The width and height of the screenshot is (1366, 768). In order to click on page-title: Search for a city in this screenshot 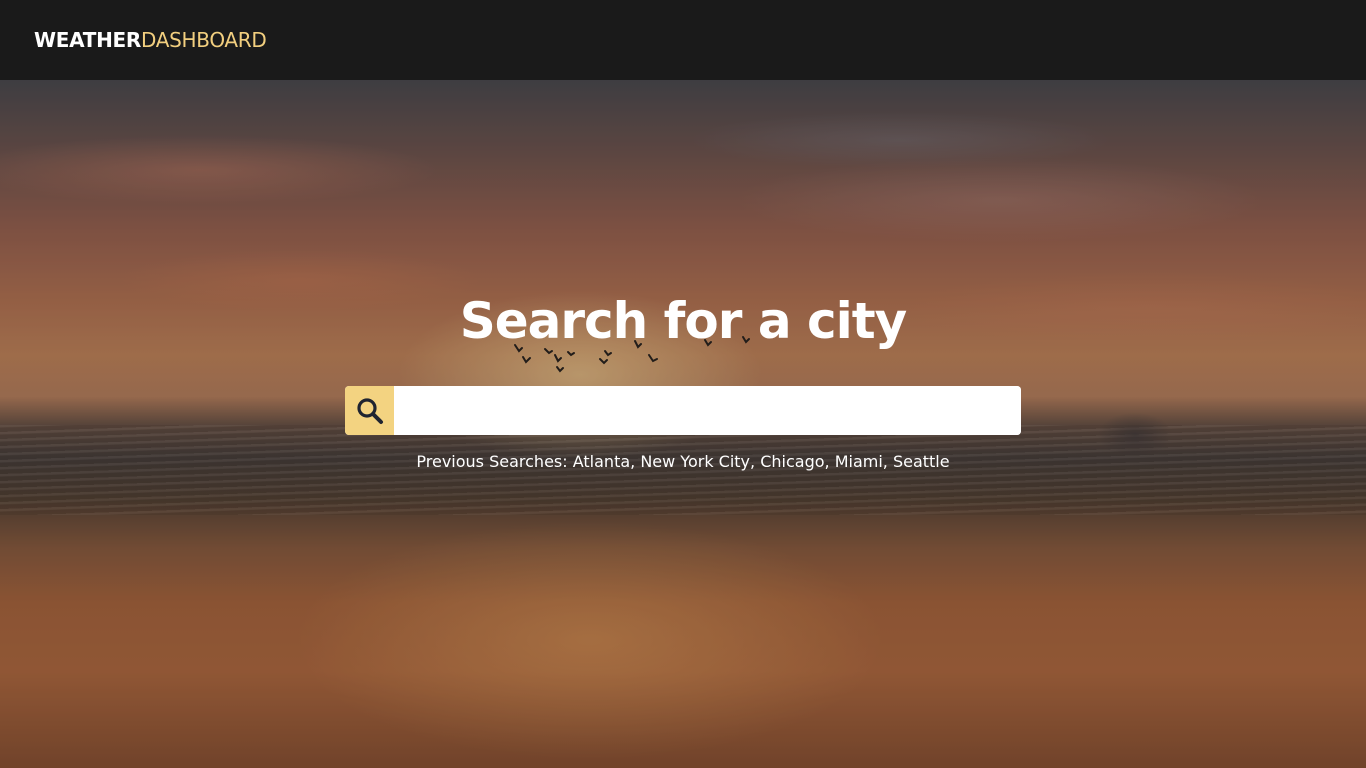, I will do `click(683, 321)`.